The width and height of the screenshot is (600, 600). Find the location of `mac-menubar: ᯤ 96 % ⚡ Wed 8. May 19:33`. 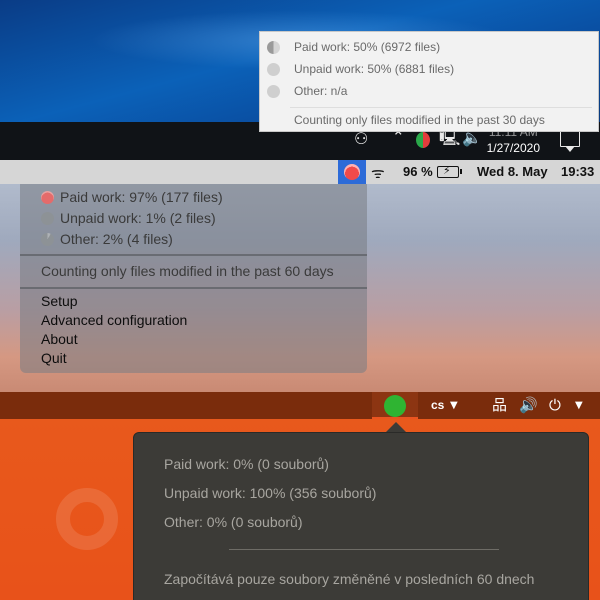

mac-menubar: ᯤ 96 % ⚡ Wed 8. May 19:33 is located at coordinates (300, 172).